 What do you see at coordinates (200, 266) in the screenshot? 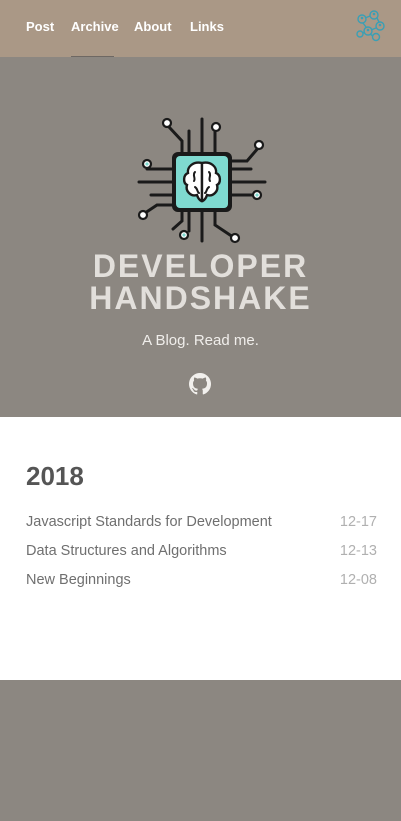
I see `site-title-line1: DEVELOPER` at bounding box center [200, 266].